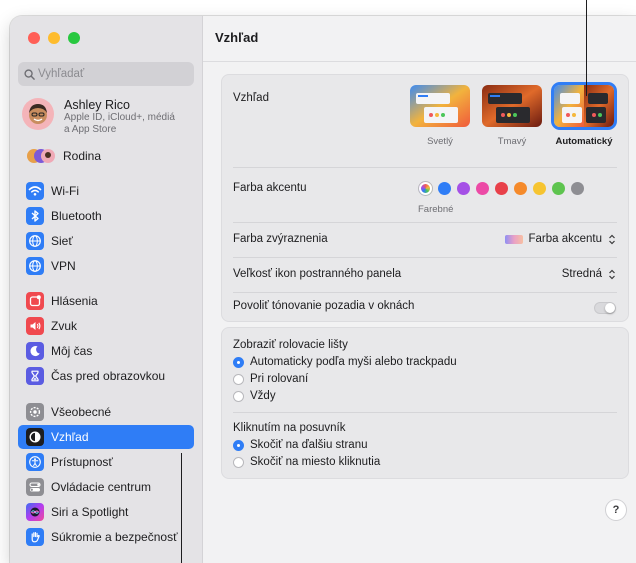 Image resolution: width=636 pixels, height=563 pixels. I want to click on theme-option-light: Svetlý, so click(440, 116).